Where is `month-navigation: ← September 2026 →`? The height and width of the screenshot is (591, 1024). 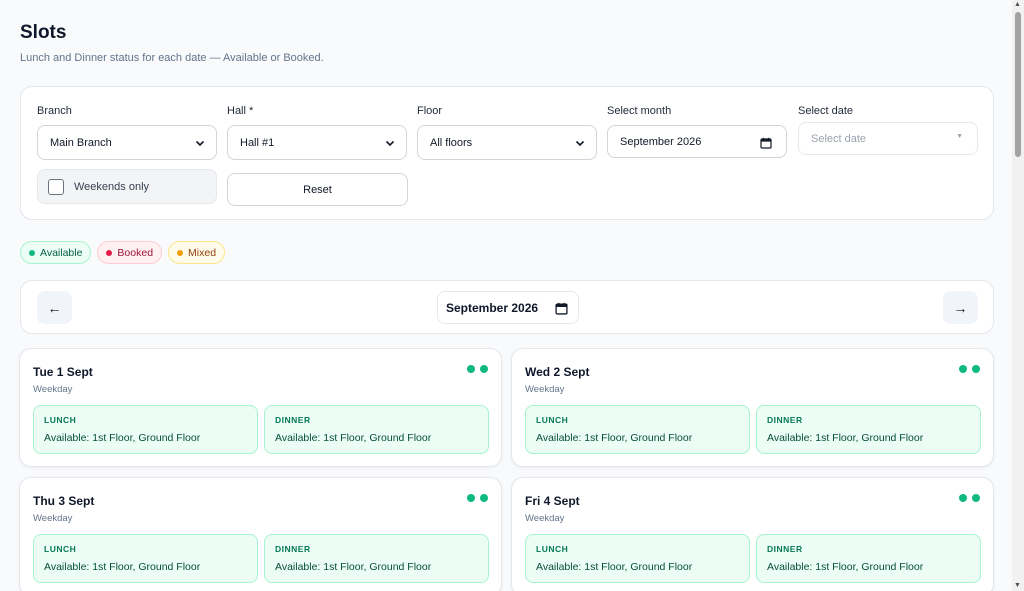
month-navigation: ← September 2026 → is located at coordinates (507, 307).